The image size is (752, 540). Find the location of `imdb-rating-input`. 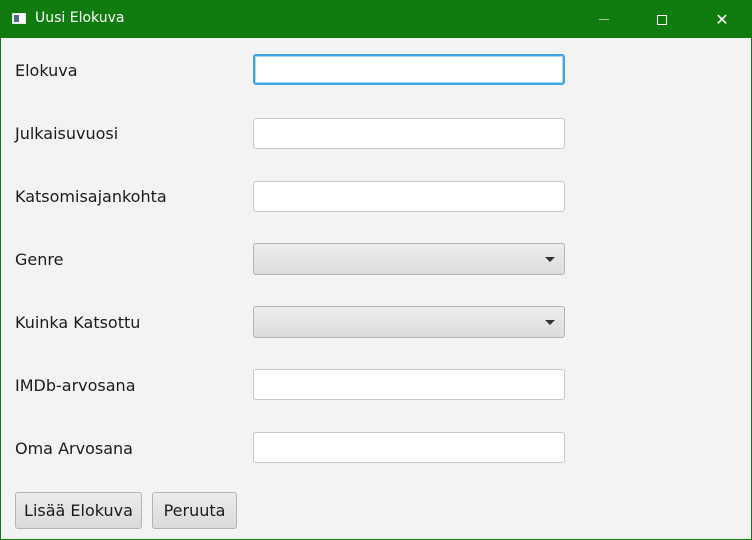

imdb-rating-input is located at coordinates (409, 384).